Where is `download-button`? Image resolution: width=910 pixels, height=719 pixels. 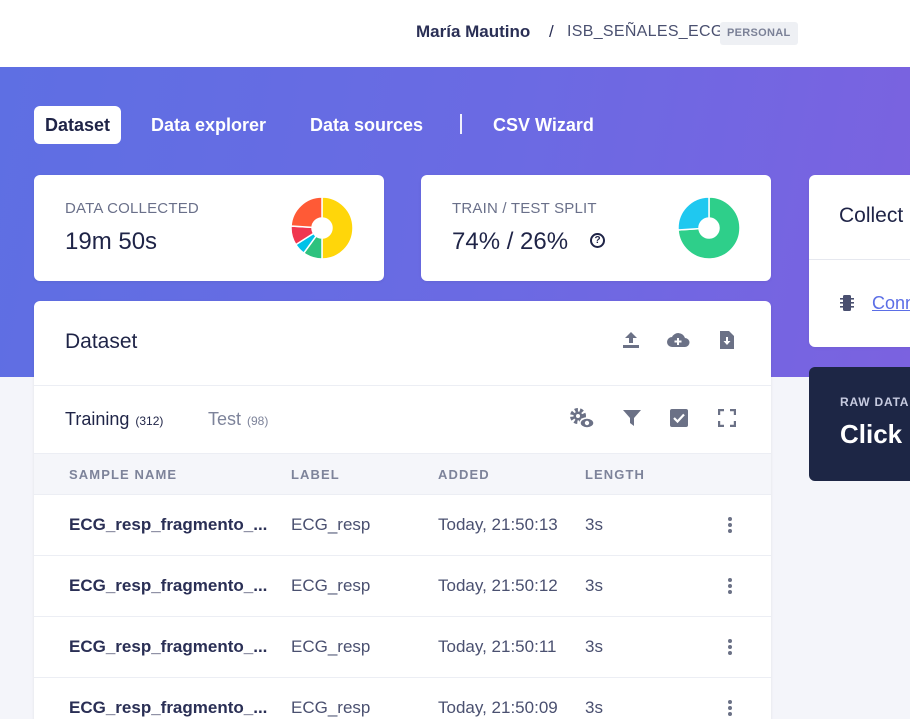 download-button is located at coordinates (727, 340).